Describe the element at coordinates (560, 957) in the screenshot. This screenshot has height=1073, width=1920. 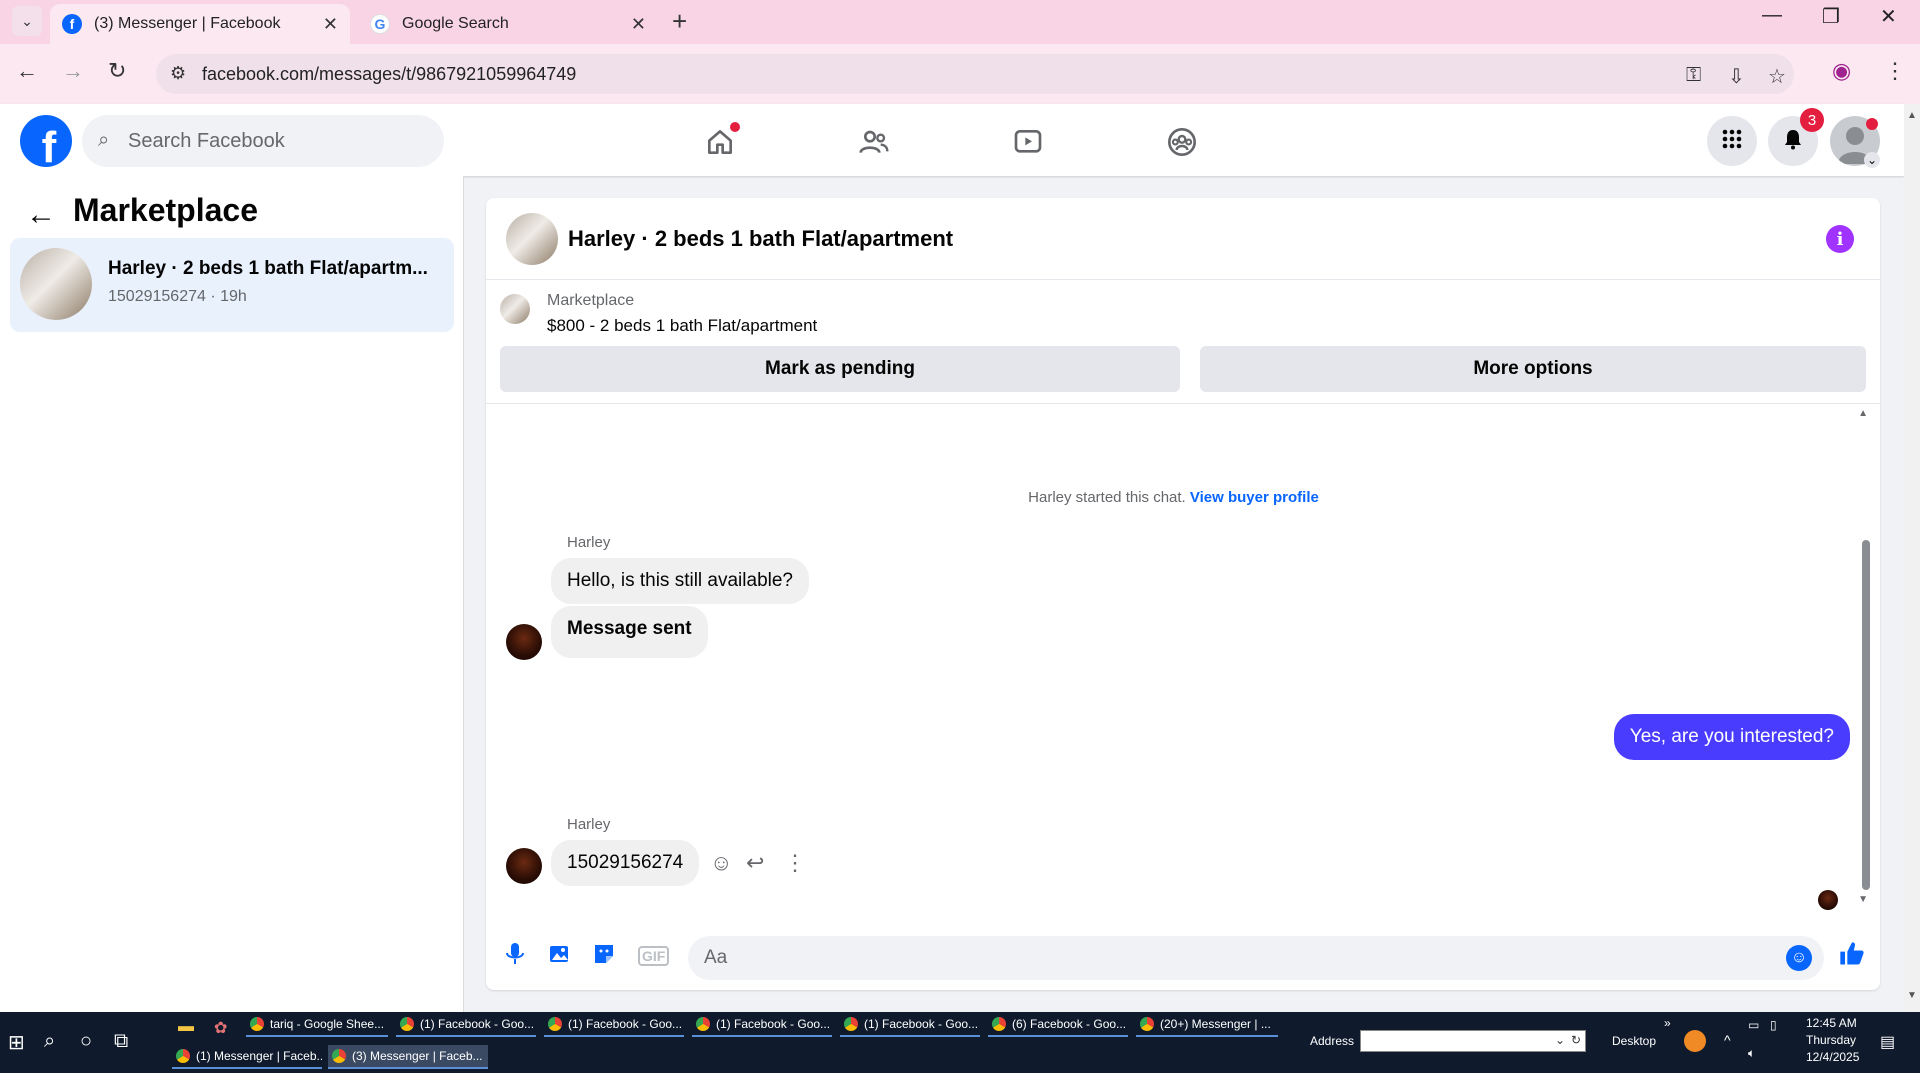
I see `photo-icon` at that location.